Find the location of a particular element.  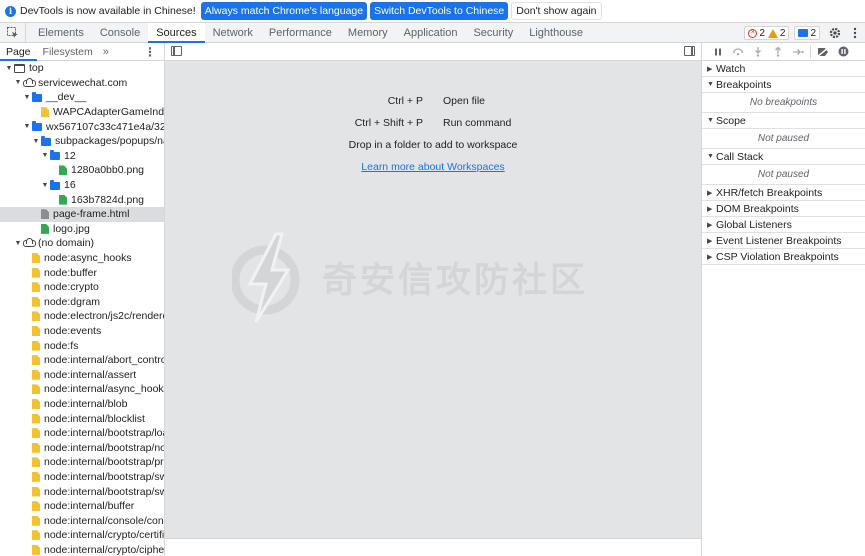

deactivate-breakpoints-icon is located at coordinates (823, 52).